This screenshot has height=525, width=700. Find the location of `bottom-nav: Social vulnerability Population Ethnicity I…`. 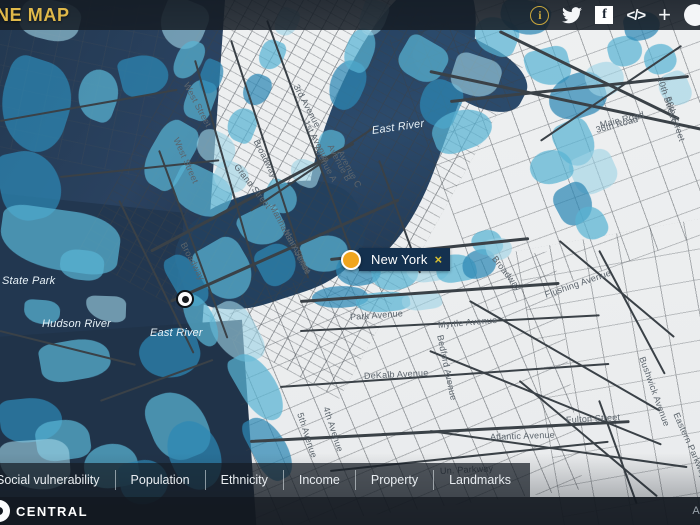

bottom-nav: Social vulnerability Population Ethnicity I… is located at coordinates (265, 480).